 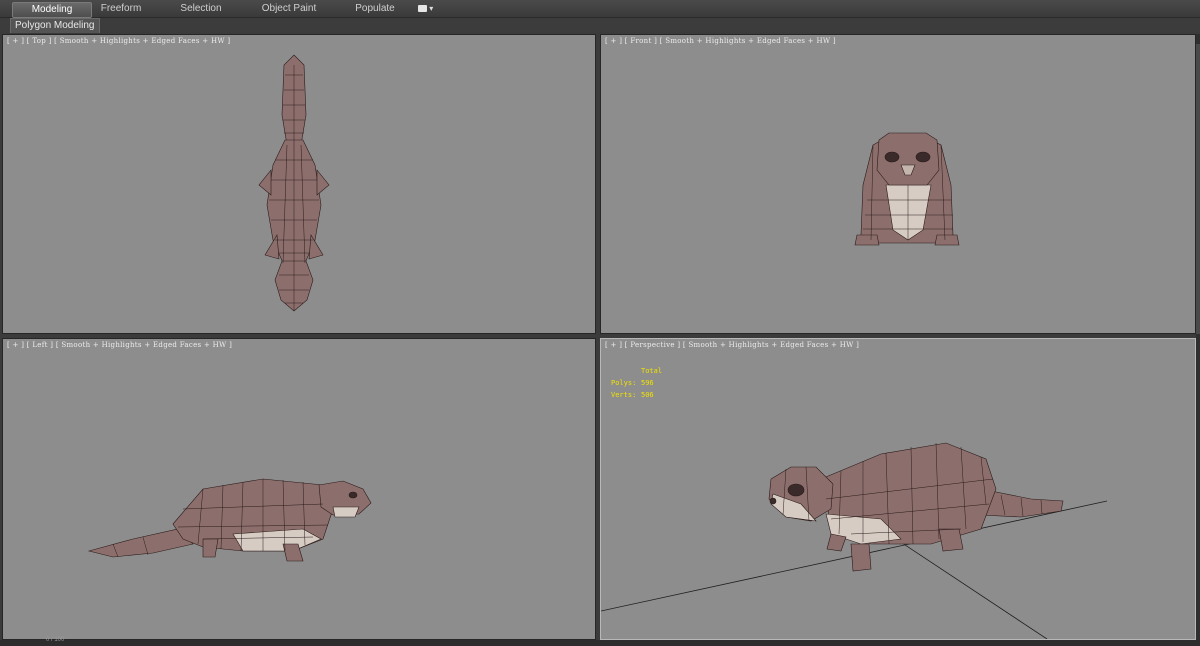 I want to click on tab-selection: Selection, so click(x=201, y=9).